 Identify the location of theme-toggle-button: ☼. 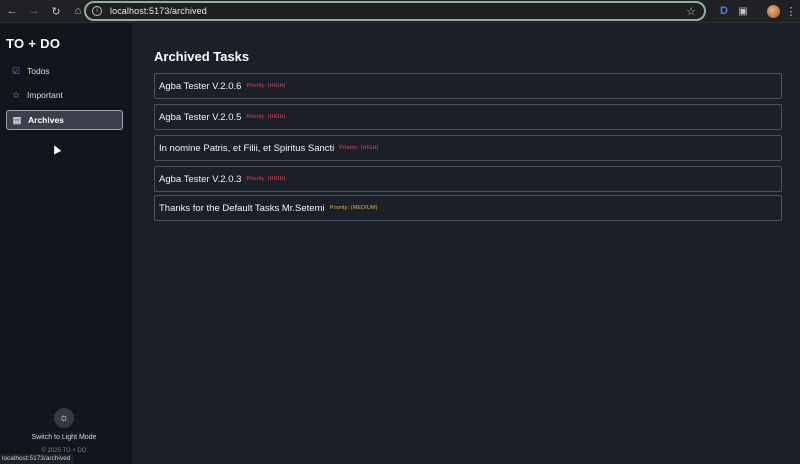
(64, 418).